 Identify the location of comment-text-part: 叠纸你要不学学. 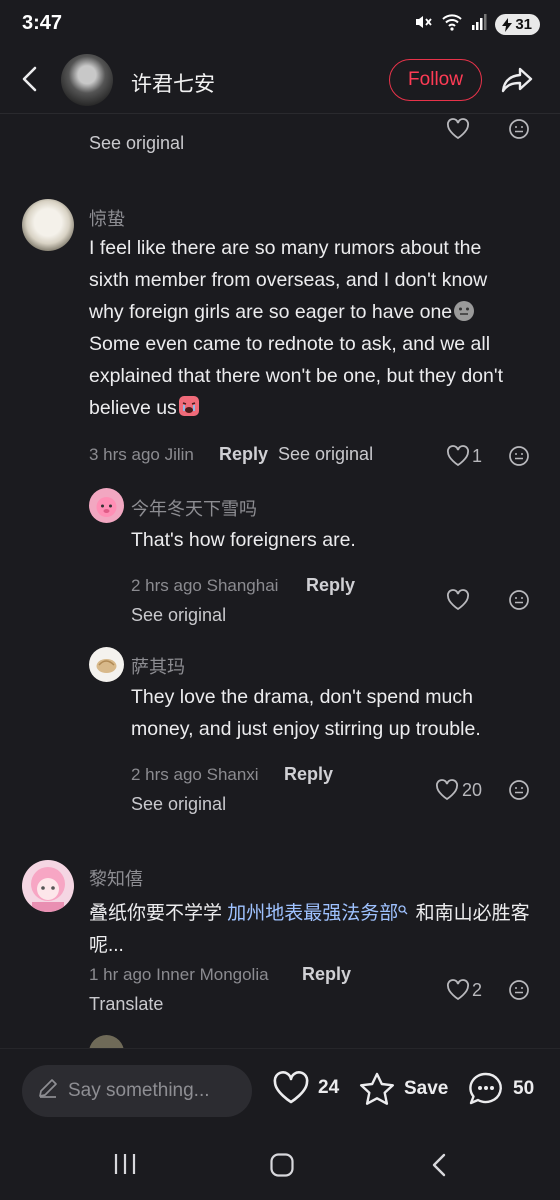
(158, 913).